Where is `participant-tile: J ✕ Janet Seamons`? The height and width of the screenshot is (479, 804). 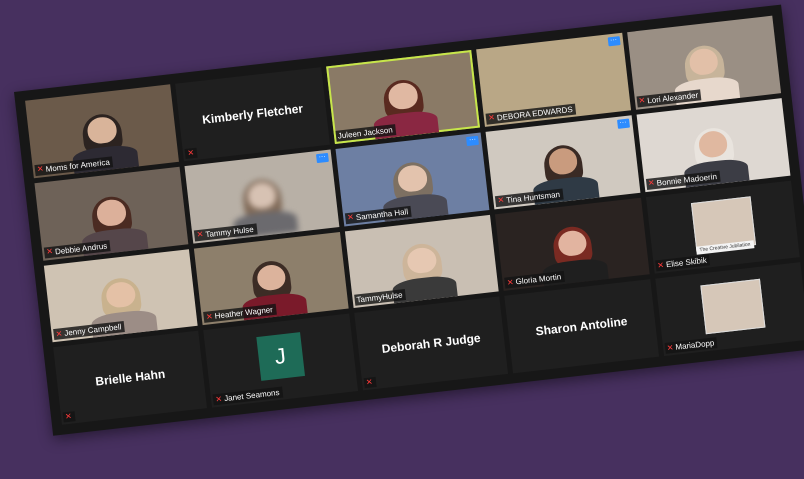
participant-tile: J ✕ Janet Seamons is located at coordinates (280, 360).